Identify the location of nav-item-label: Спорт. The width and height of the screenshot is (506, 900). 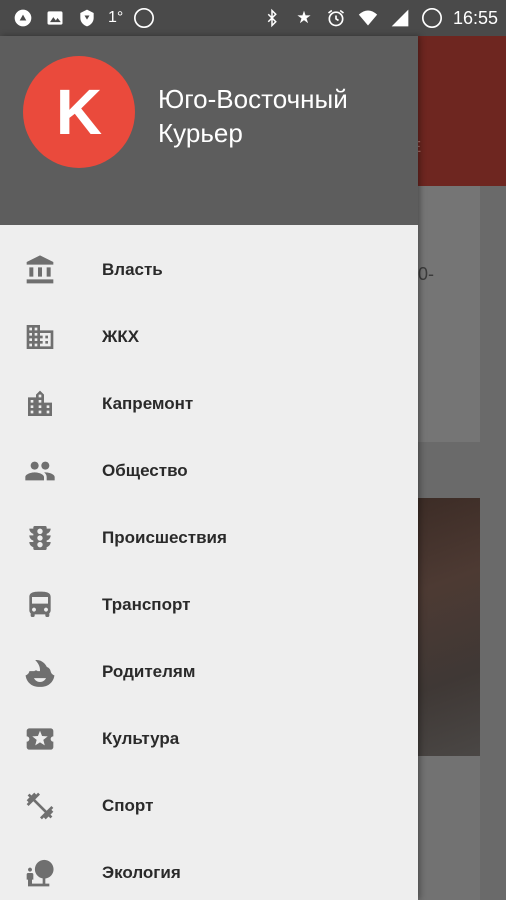
(128, 805).